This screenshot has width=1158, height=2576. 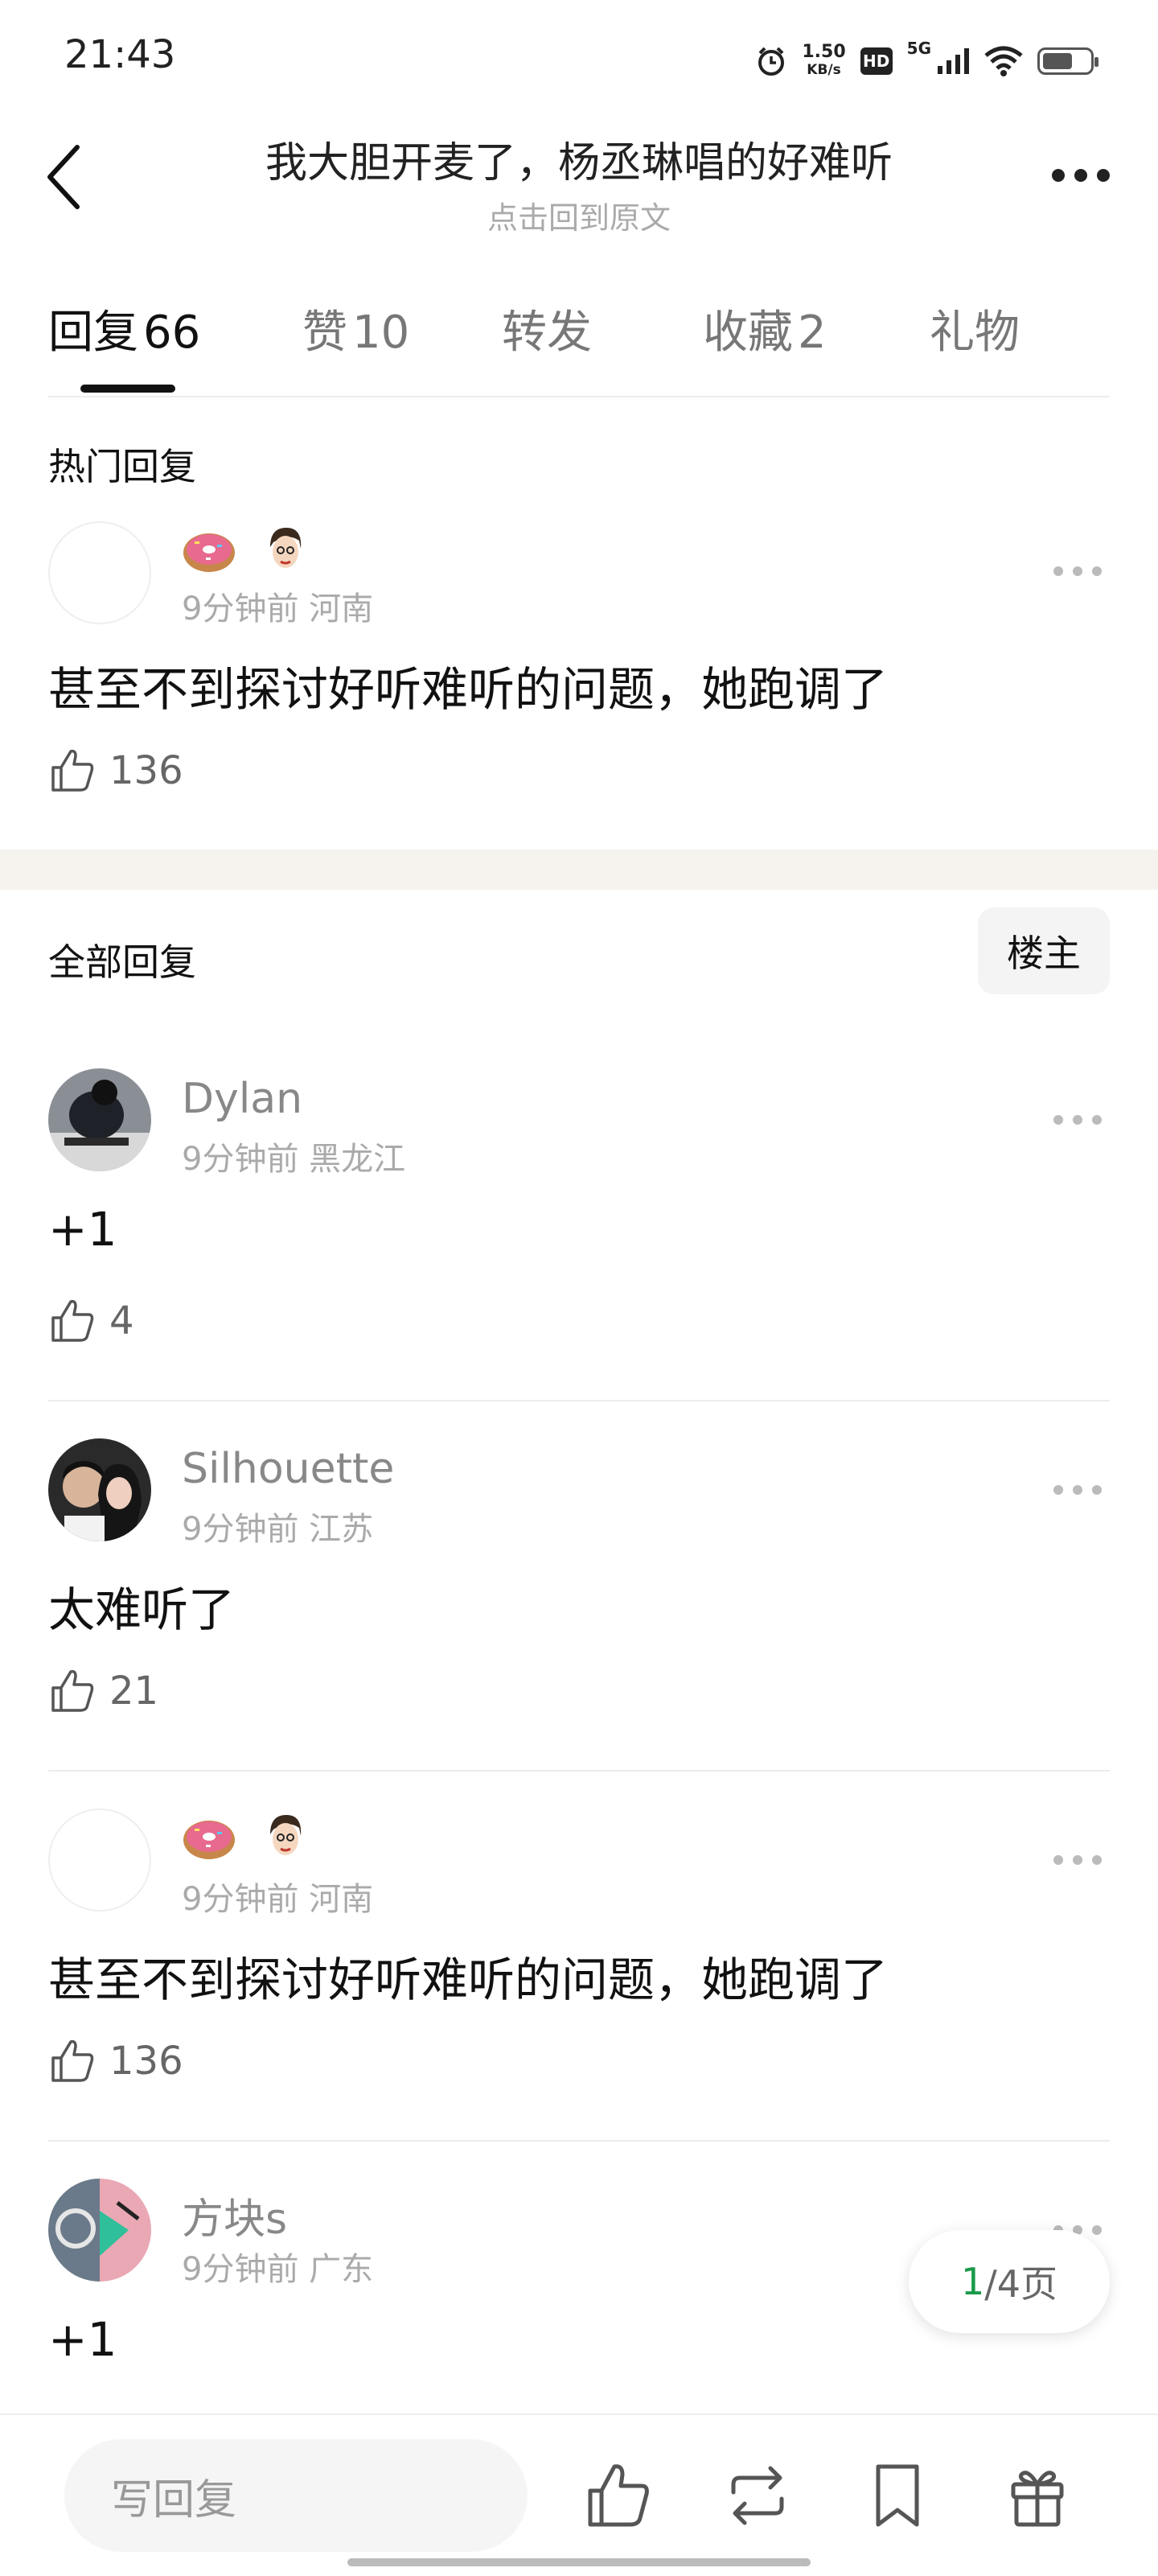 I want to click on hot-replies-title: 热门回复, so click(x=122, y=466).